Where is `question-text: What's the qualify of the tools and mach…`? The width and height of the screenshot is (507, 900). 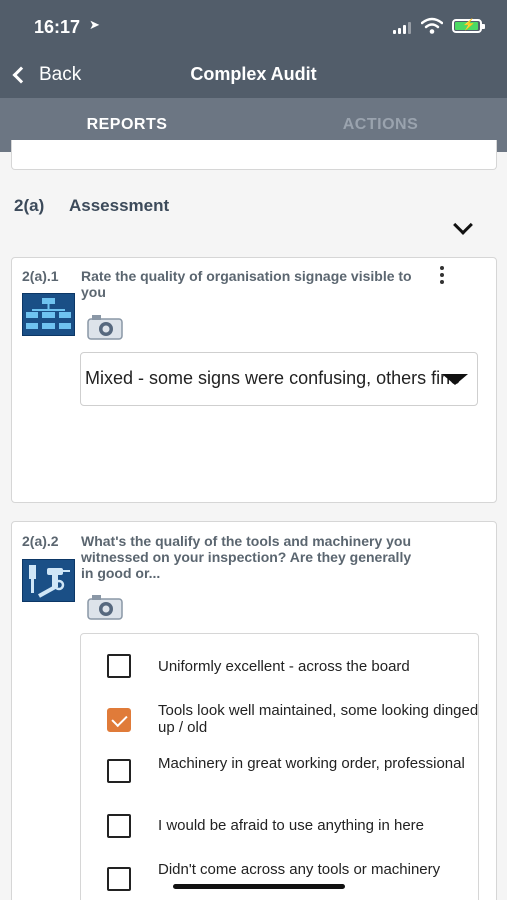 question-text: What's the qualify of the tools and mach… is located at coordinates (246, 557).